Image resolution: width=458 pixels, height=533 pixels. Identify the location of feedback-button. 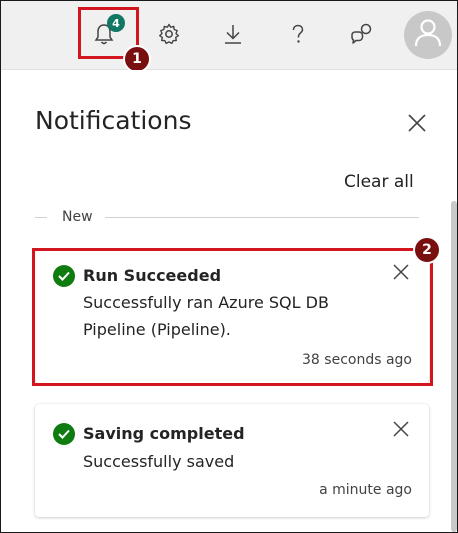
(362, 34).